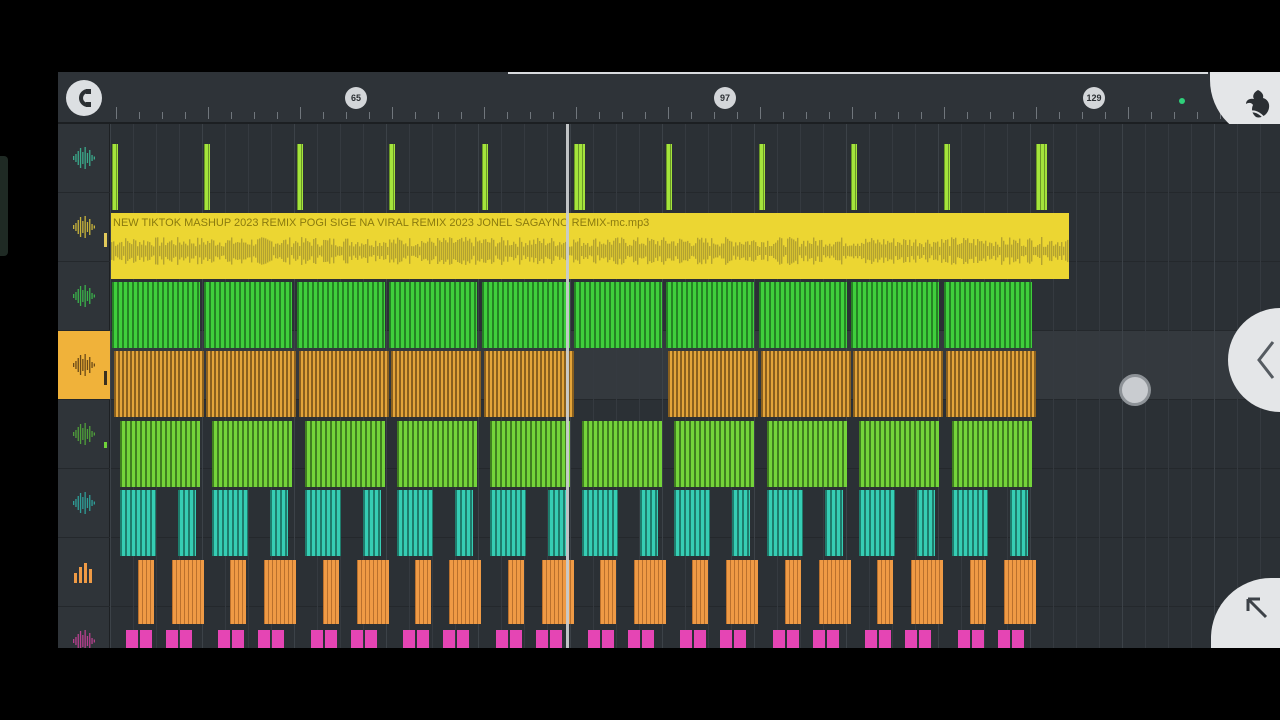  What do you see at coordinates (4, 206) in the screenshot?
I see `side-panel-tab` at bounding box center [4, 206].